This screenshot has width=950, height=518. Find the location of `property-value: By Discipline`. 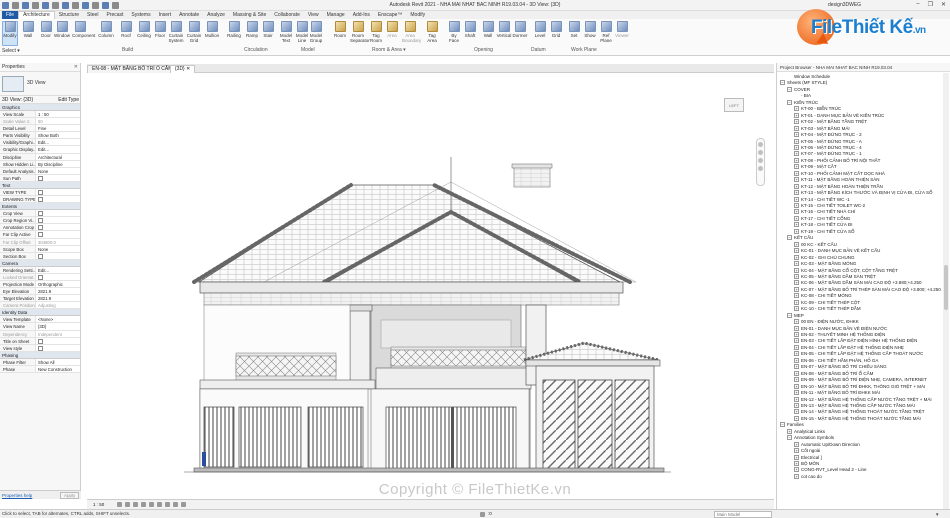

property-value: By Discipline is located at coordinates (58, 163).